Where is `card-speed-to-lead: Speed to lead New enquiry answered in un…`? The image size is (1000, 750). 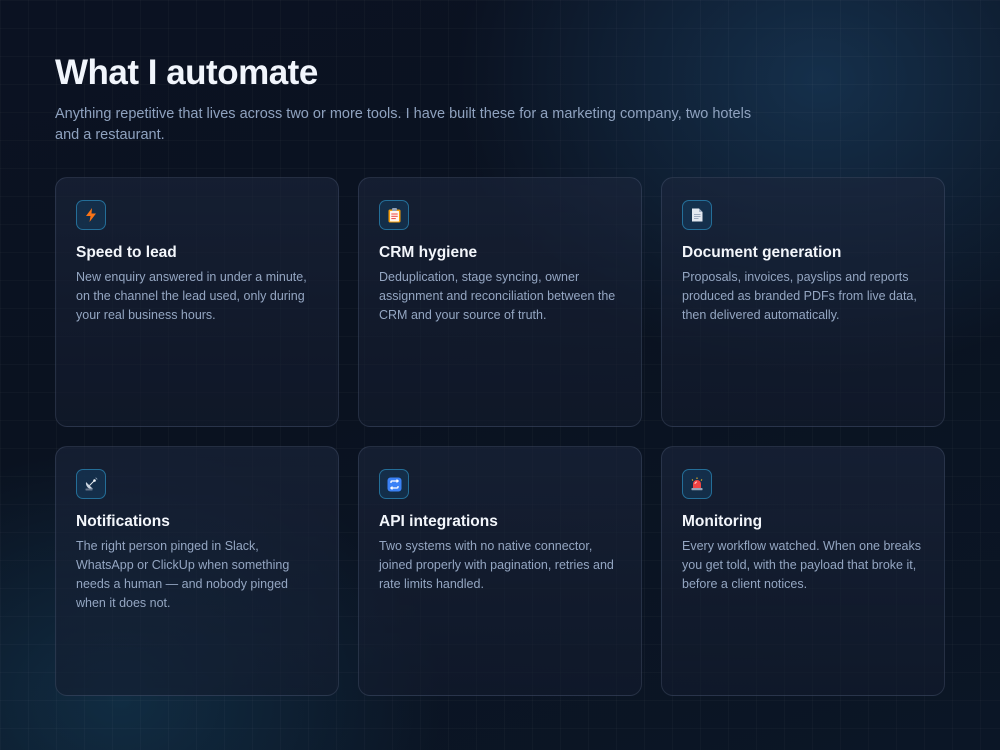
card-speed-to-lead: Speed to lead New enquiry answered in un… is located at coordinates (197, 302).